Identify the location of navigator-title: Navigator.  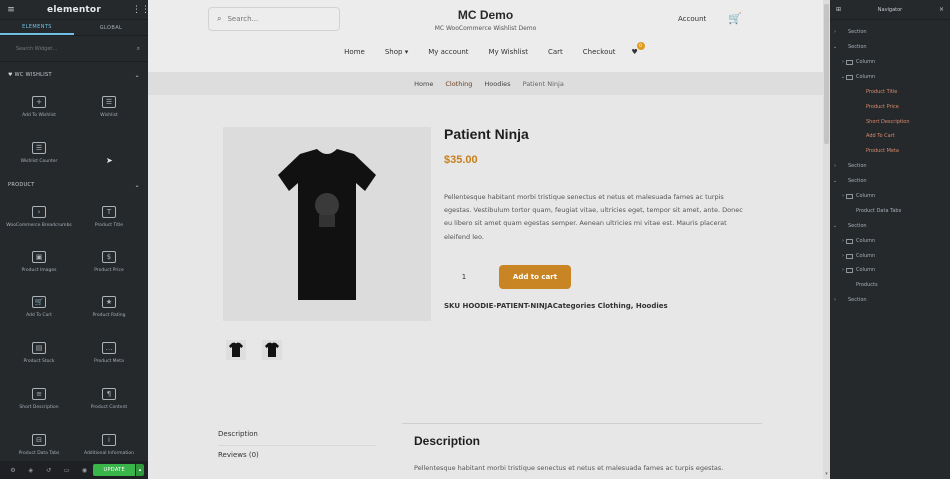
(890, 9).